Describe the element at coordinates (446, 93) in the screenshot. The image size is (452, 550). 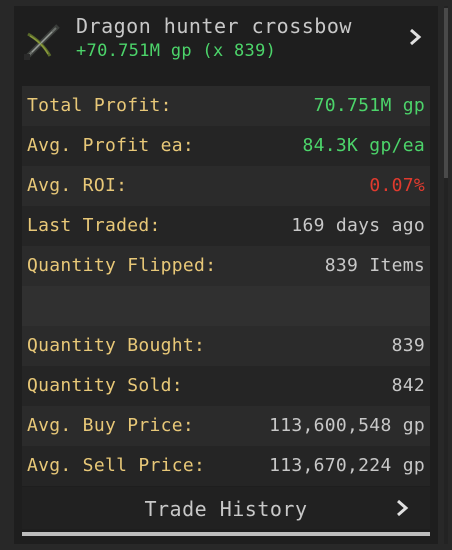
I see `scrollbar-thumb` at that location.